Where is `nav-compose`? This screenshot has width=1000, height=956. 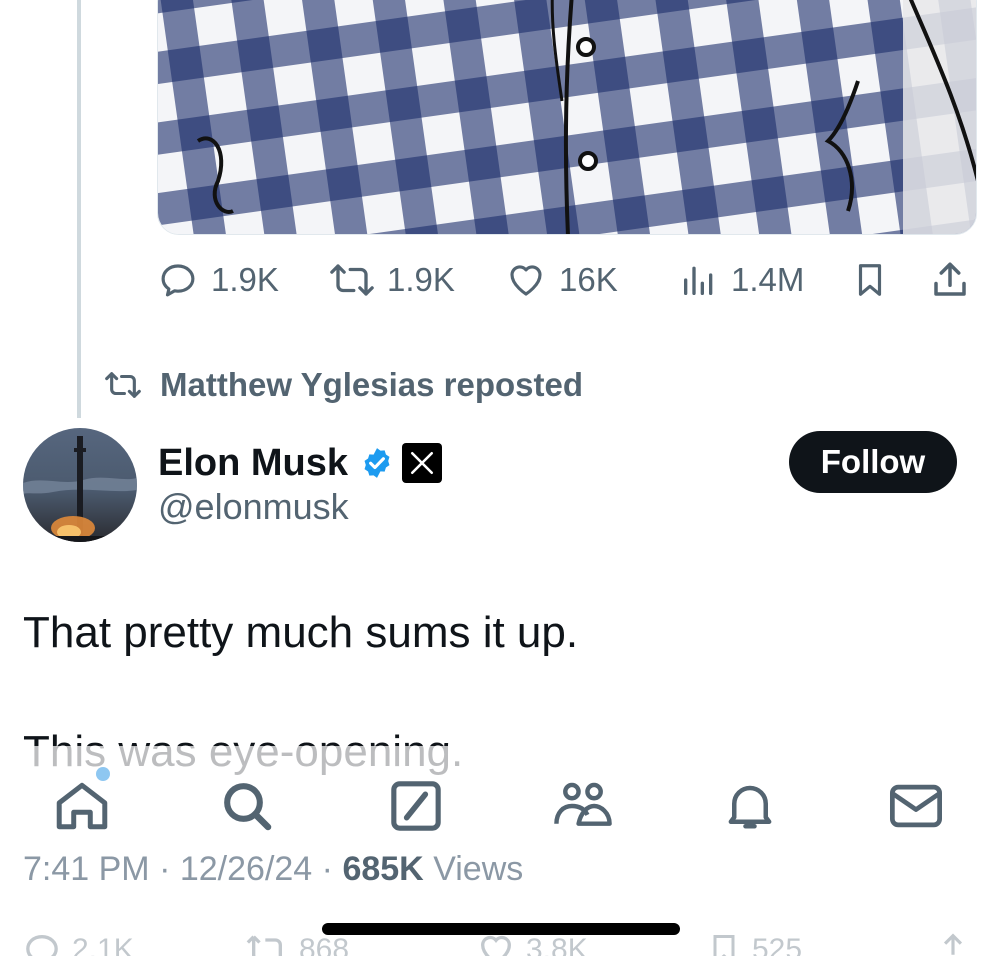 nav-compose is located at coordinates (416, 806).